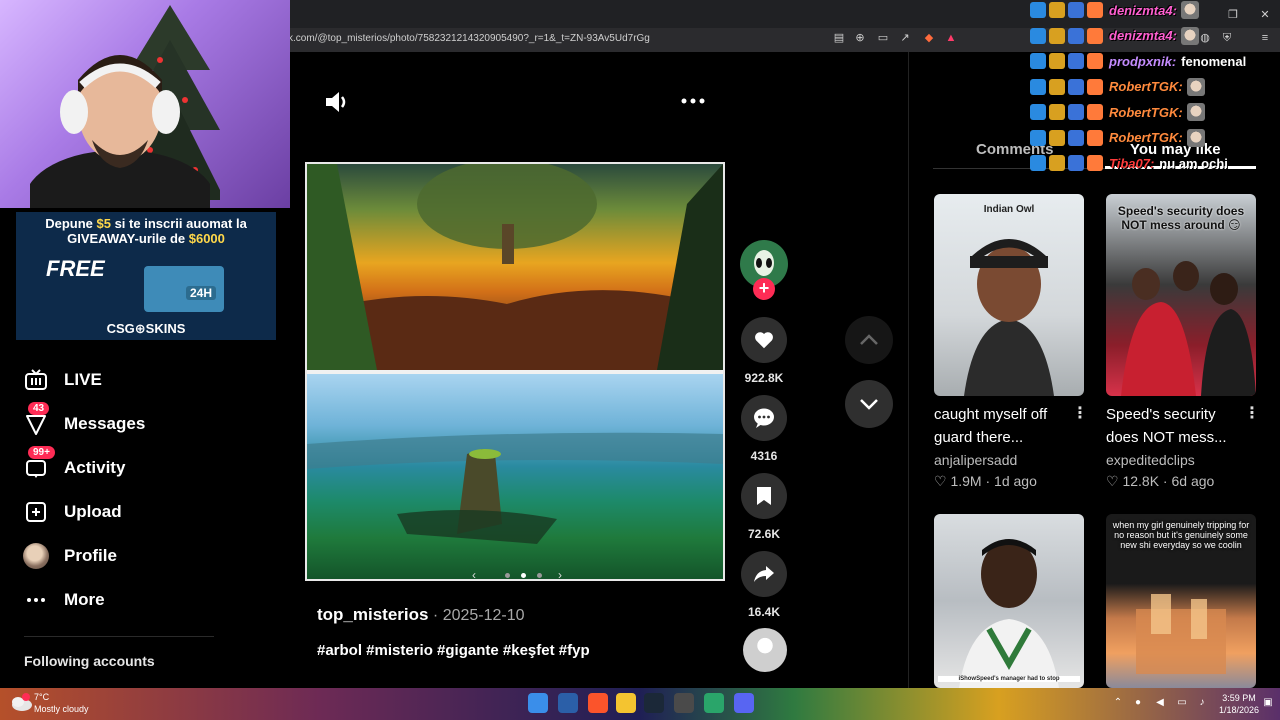  I want to click on network-tray-icon: ▭, so click(1182, 703).